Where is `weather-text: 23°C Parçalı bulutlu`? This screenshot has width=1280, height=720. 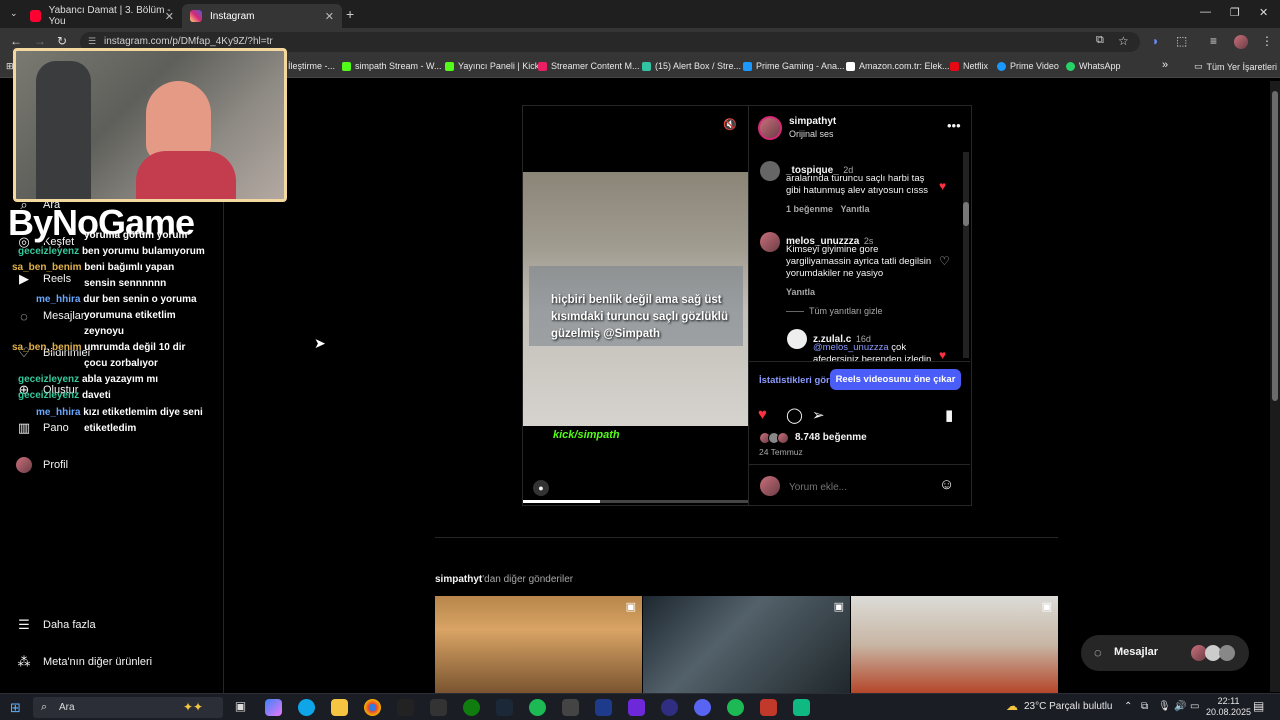
weather-text: 23°C Parçalı bulutlu is located at coordinates (1068, 706).